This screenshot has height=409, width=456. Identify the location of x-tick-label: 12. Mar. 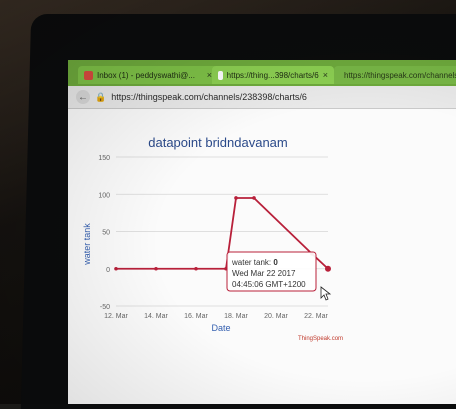
(116, 316).